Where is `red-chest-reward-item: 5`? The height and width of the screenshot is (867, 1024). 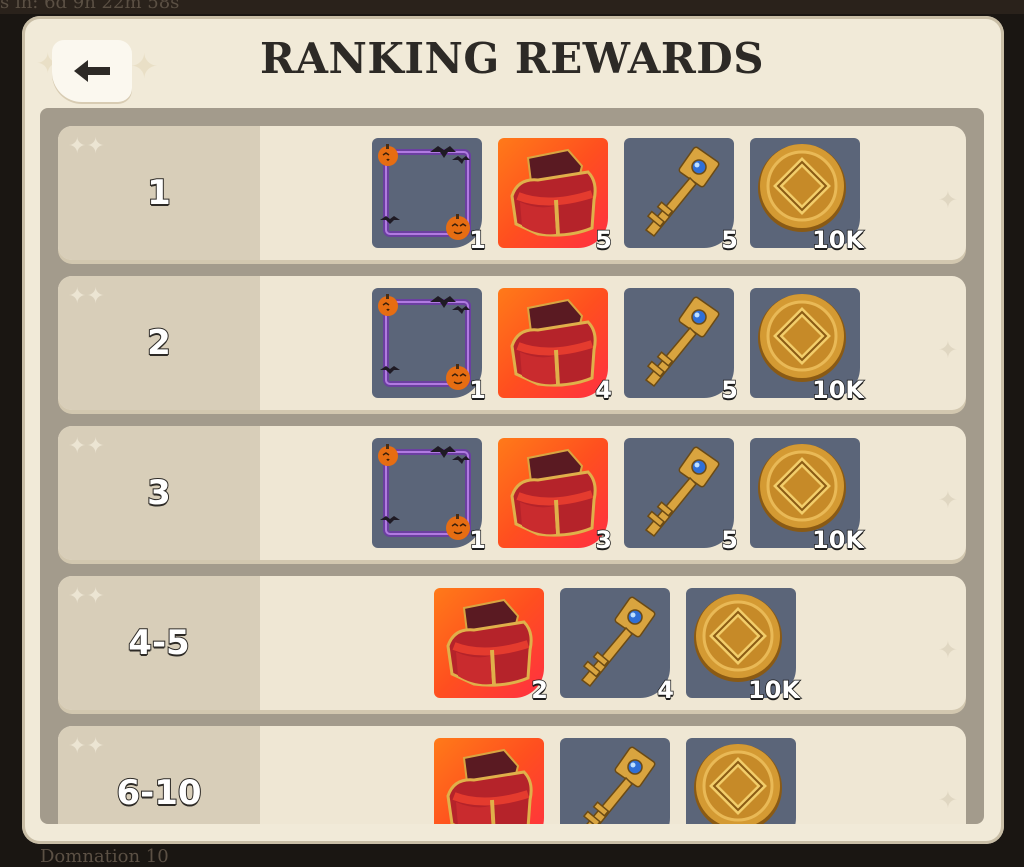
red-chest-reward-item: 5 is located at coordinates (555, 196).